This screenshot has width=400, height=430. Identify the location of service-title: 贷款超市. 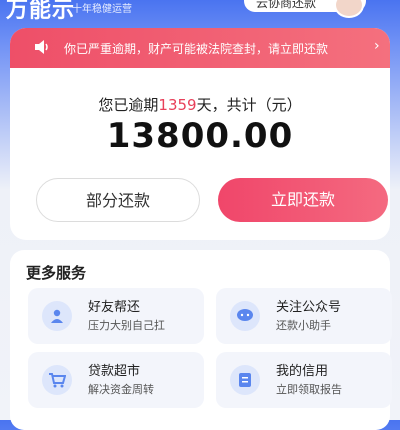
(114, 371).